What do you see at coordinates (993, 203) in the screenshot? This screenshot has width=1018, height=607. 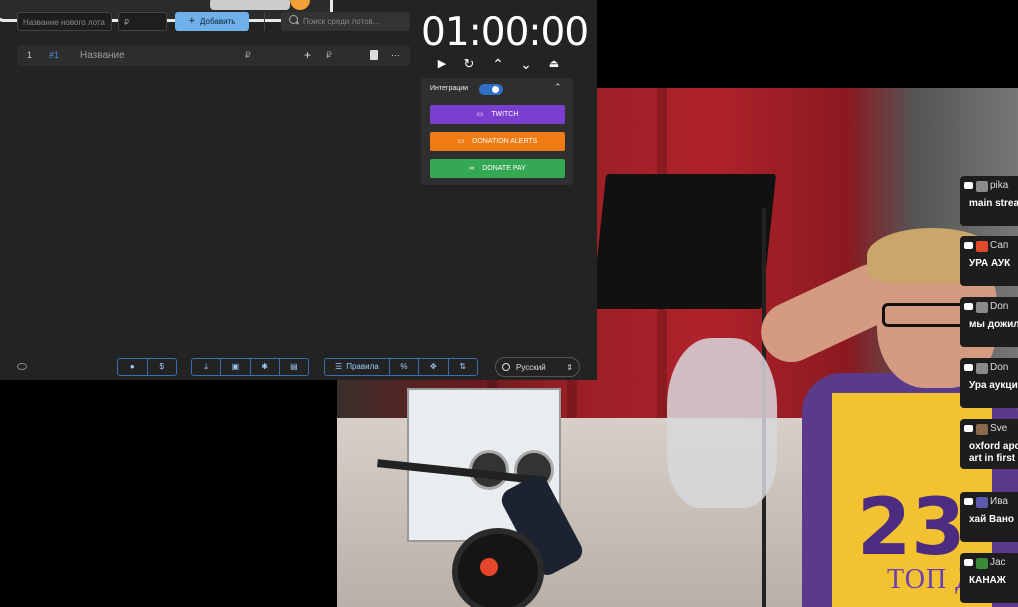 I see `chat-text: main strea` at bounding box center [993, 203].